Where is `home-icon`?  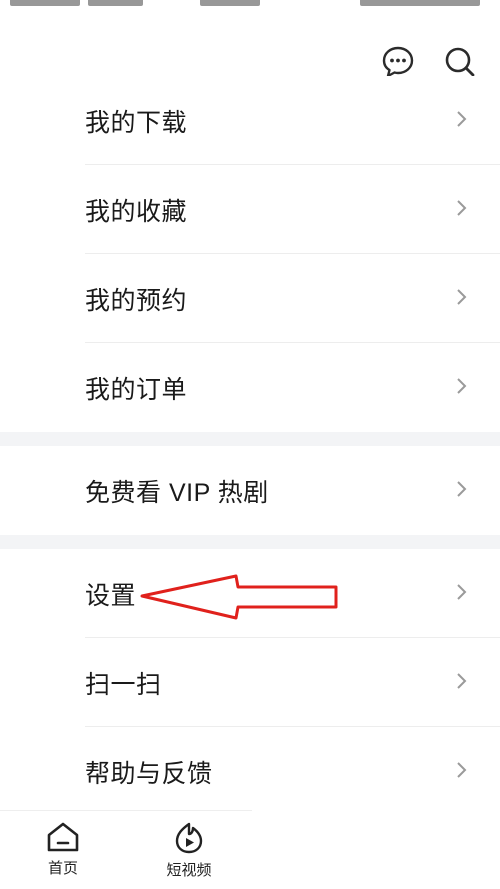 home-icon is located at coordinates (63, 837).